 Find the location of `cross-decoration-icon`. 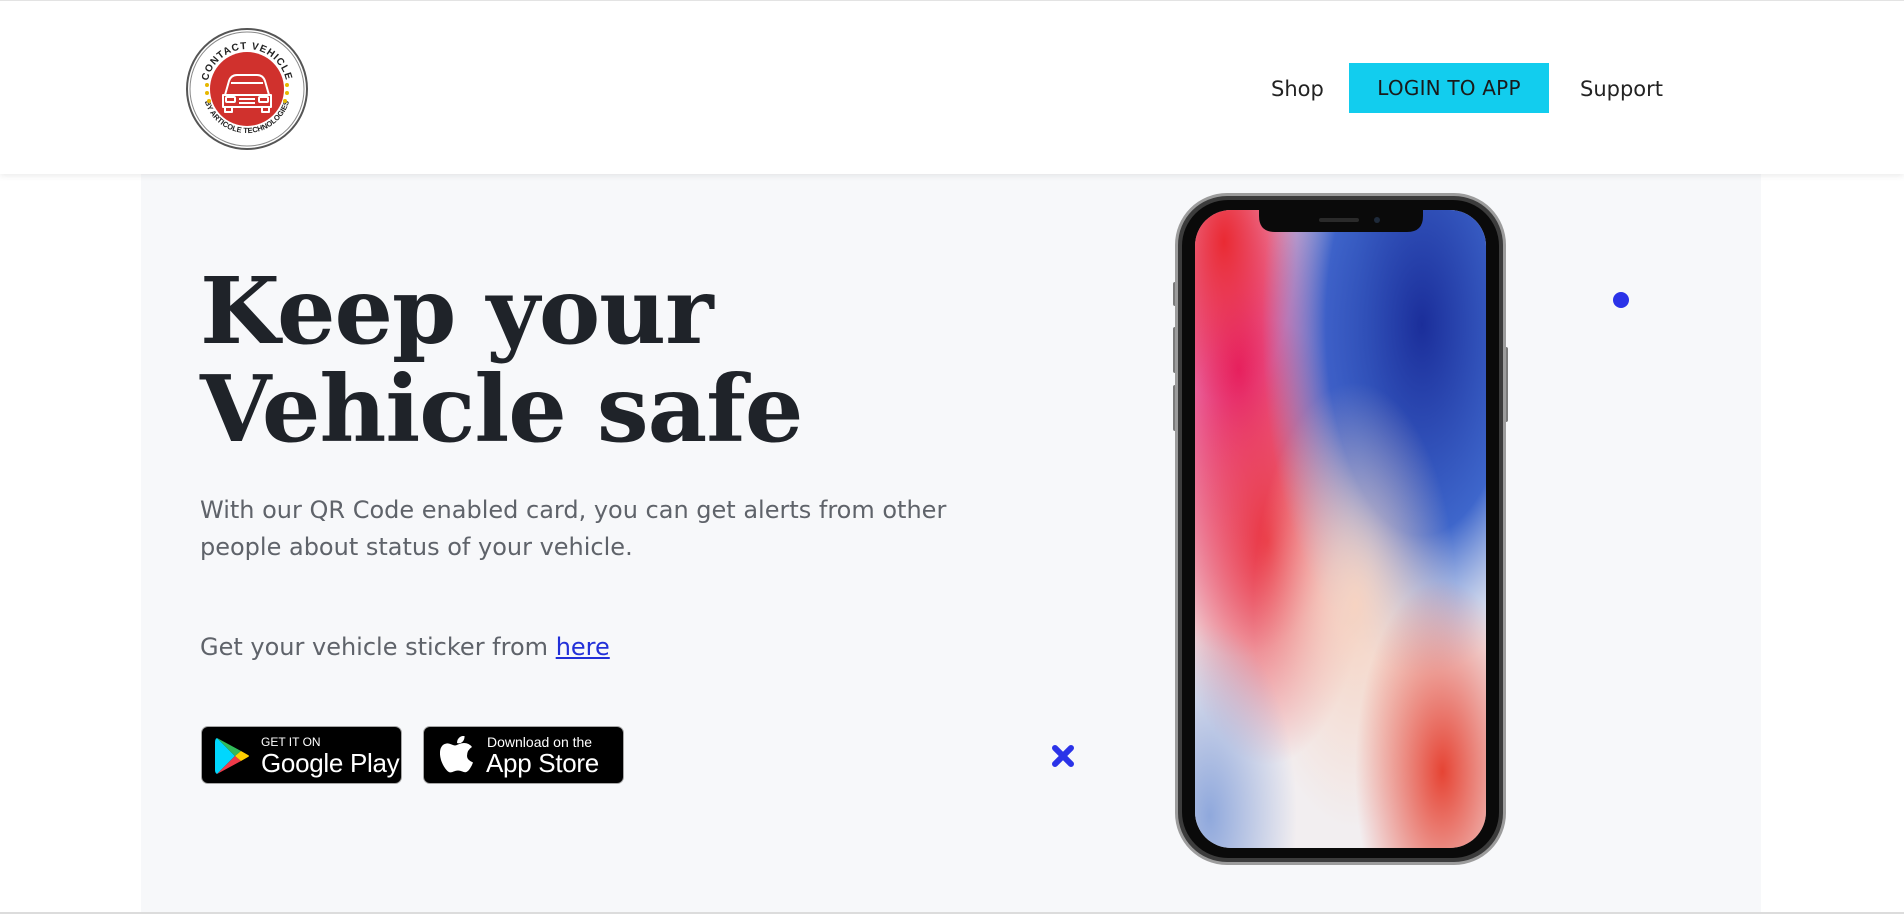

cross-decoration-icon is located at coordinates (1063, 756).